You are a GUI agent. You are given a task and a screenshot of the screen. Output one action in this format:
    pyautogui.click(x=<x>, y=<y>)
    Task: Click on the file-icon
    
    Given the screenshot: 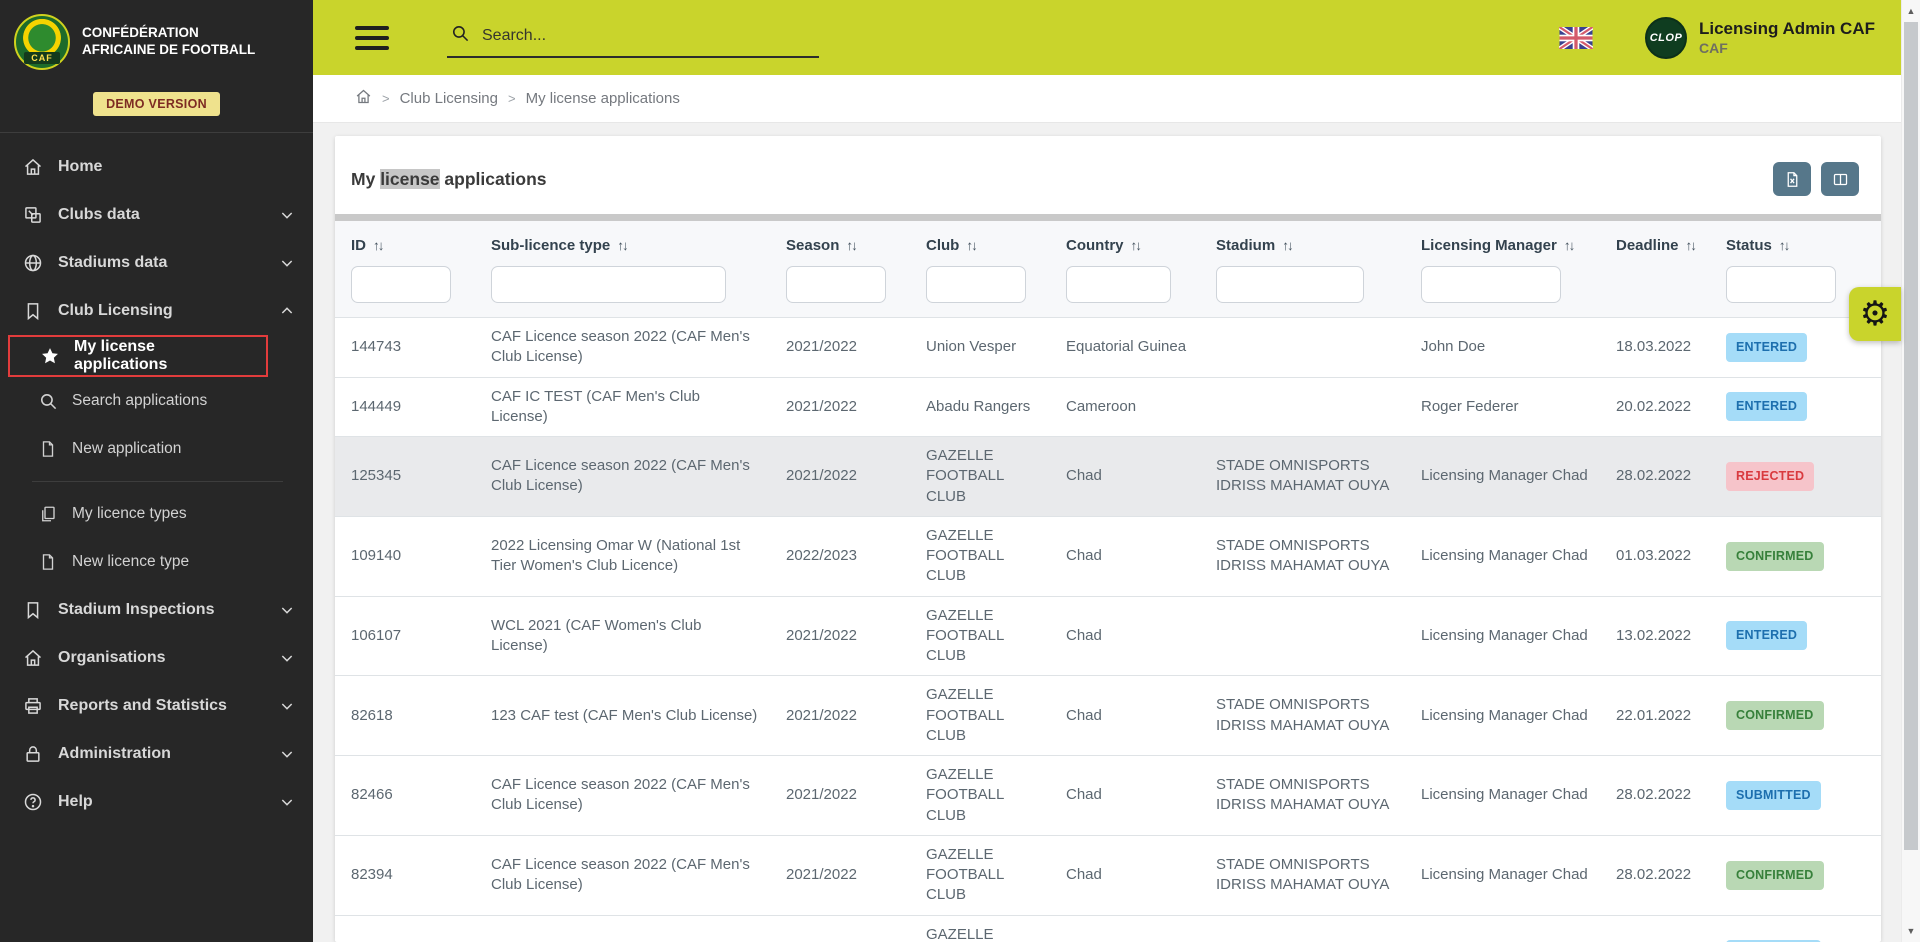 What is the action you would take?
    pyautogui.click(x=48, y=449)
    